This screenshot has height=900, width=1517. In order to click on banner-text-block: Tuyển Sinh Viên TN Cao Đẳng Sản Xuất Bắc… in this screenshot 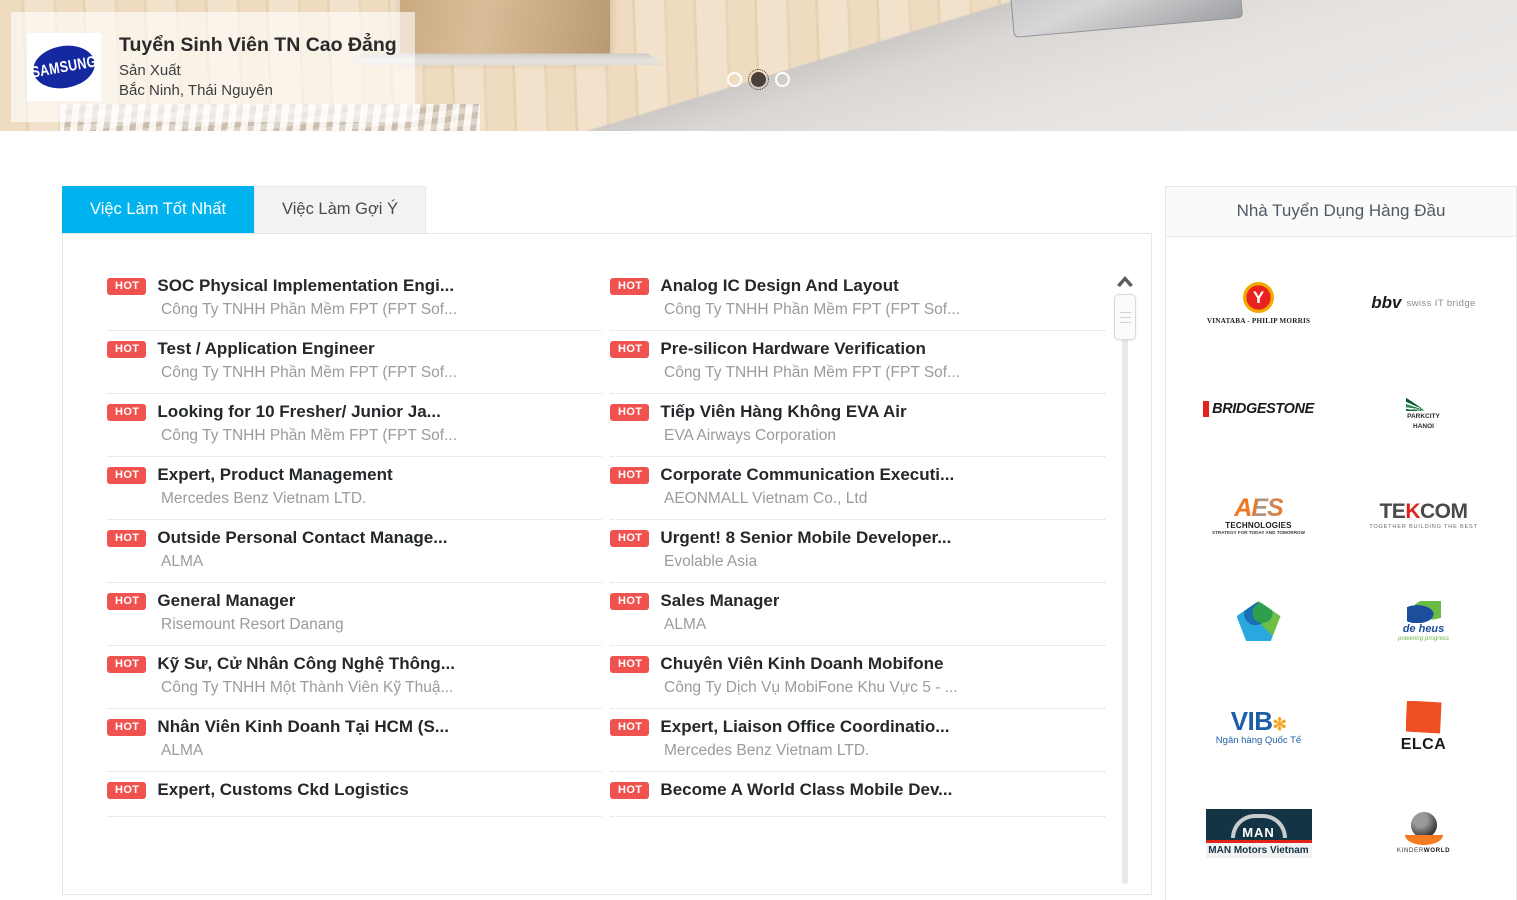, I will do `click(258, 66)`.